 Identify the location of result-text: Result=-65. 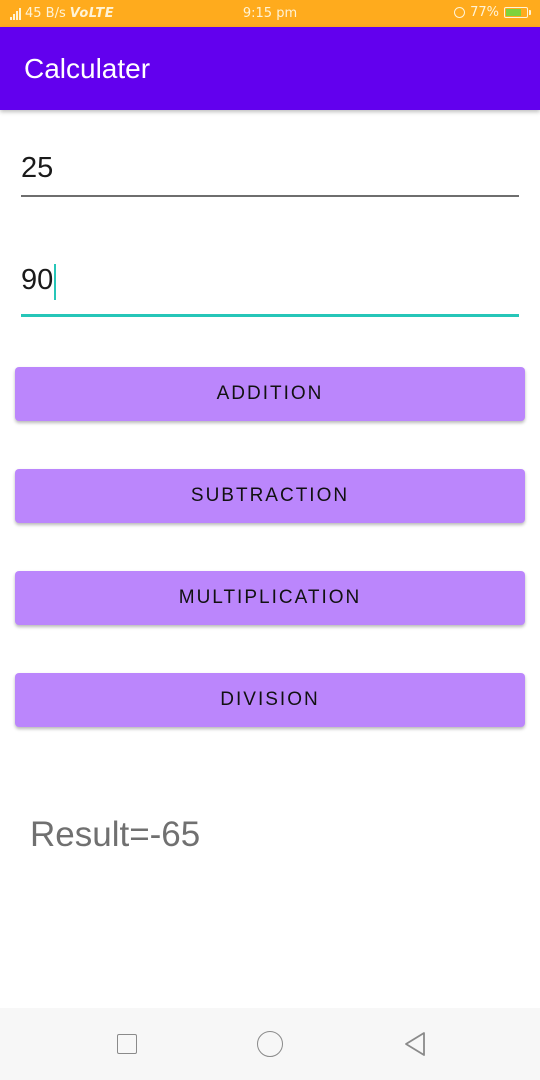
(115, 834).